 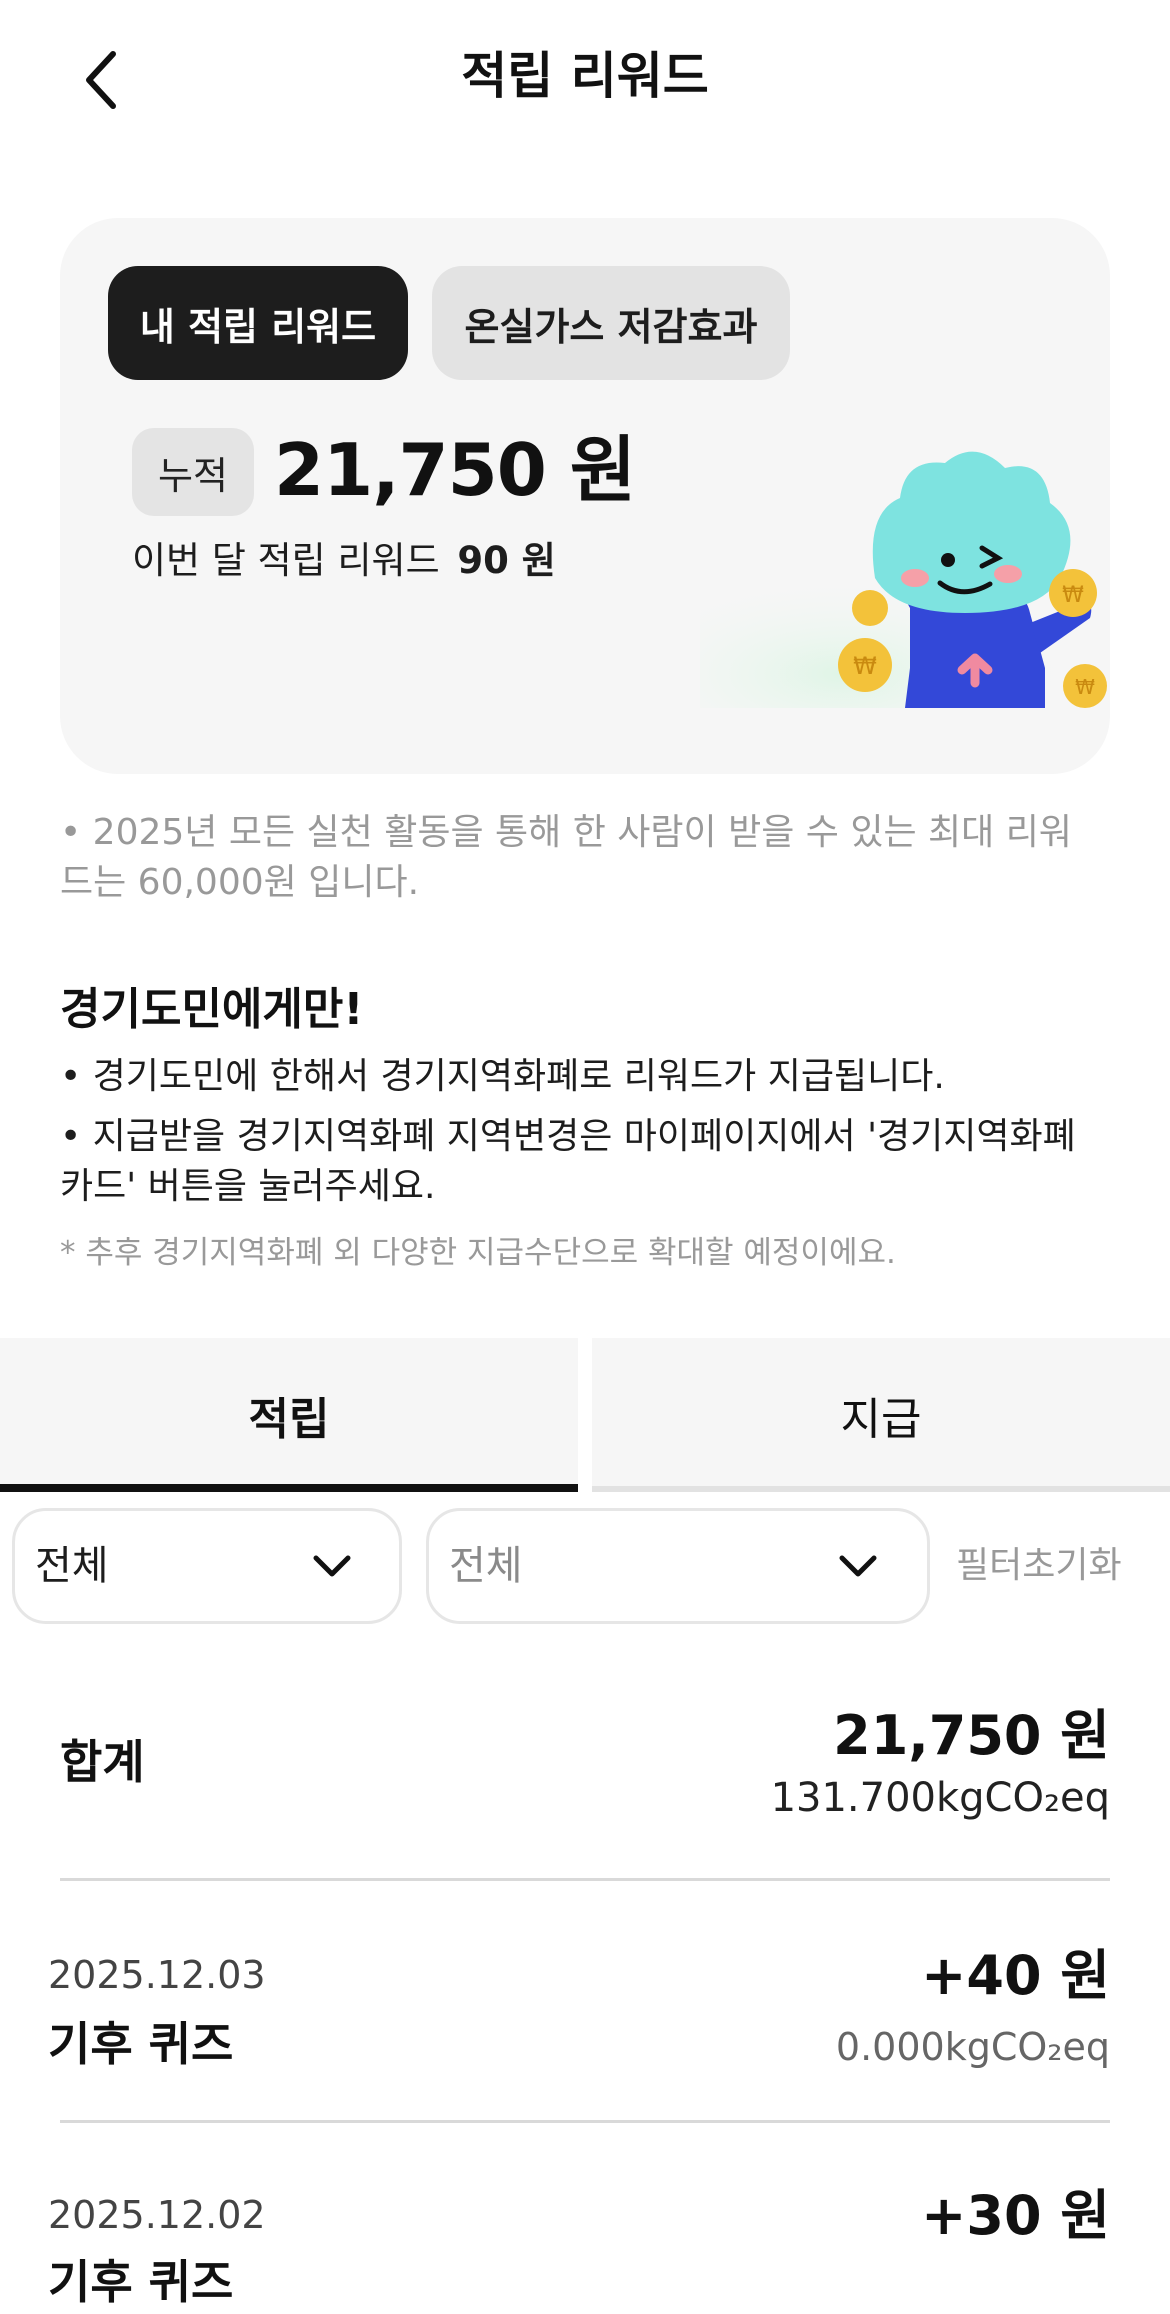 I want to click on entry-date: 2025.12.02, so click(x=157, y=2215).